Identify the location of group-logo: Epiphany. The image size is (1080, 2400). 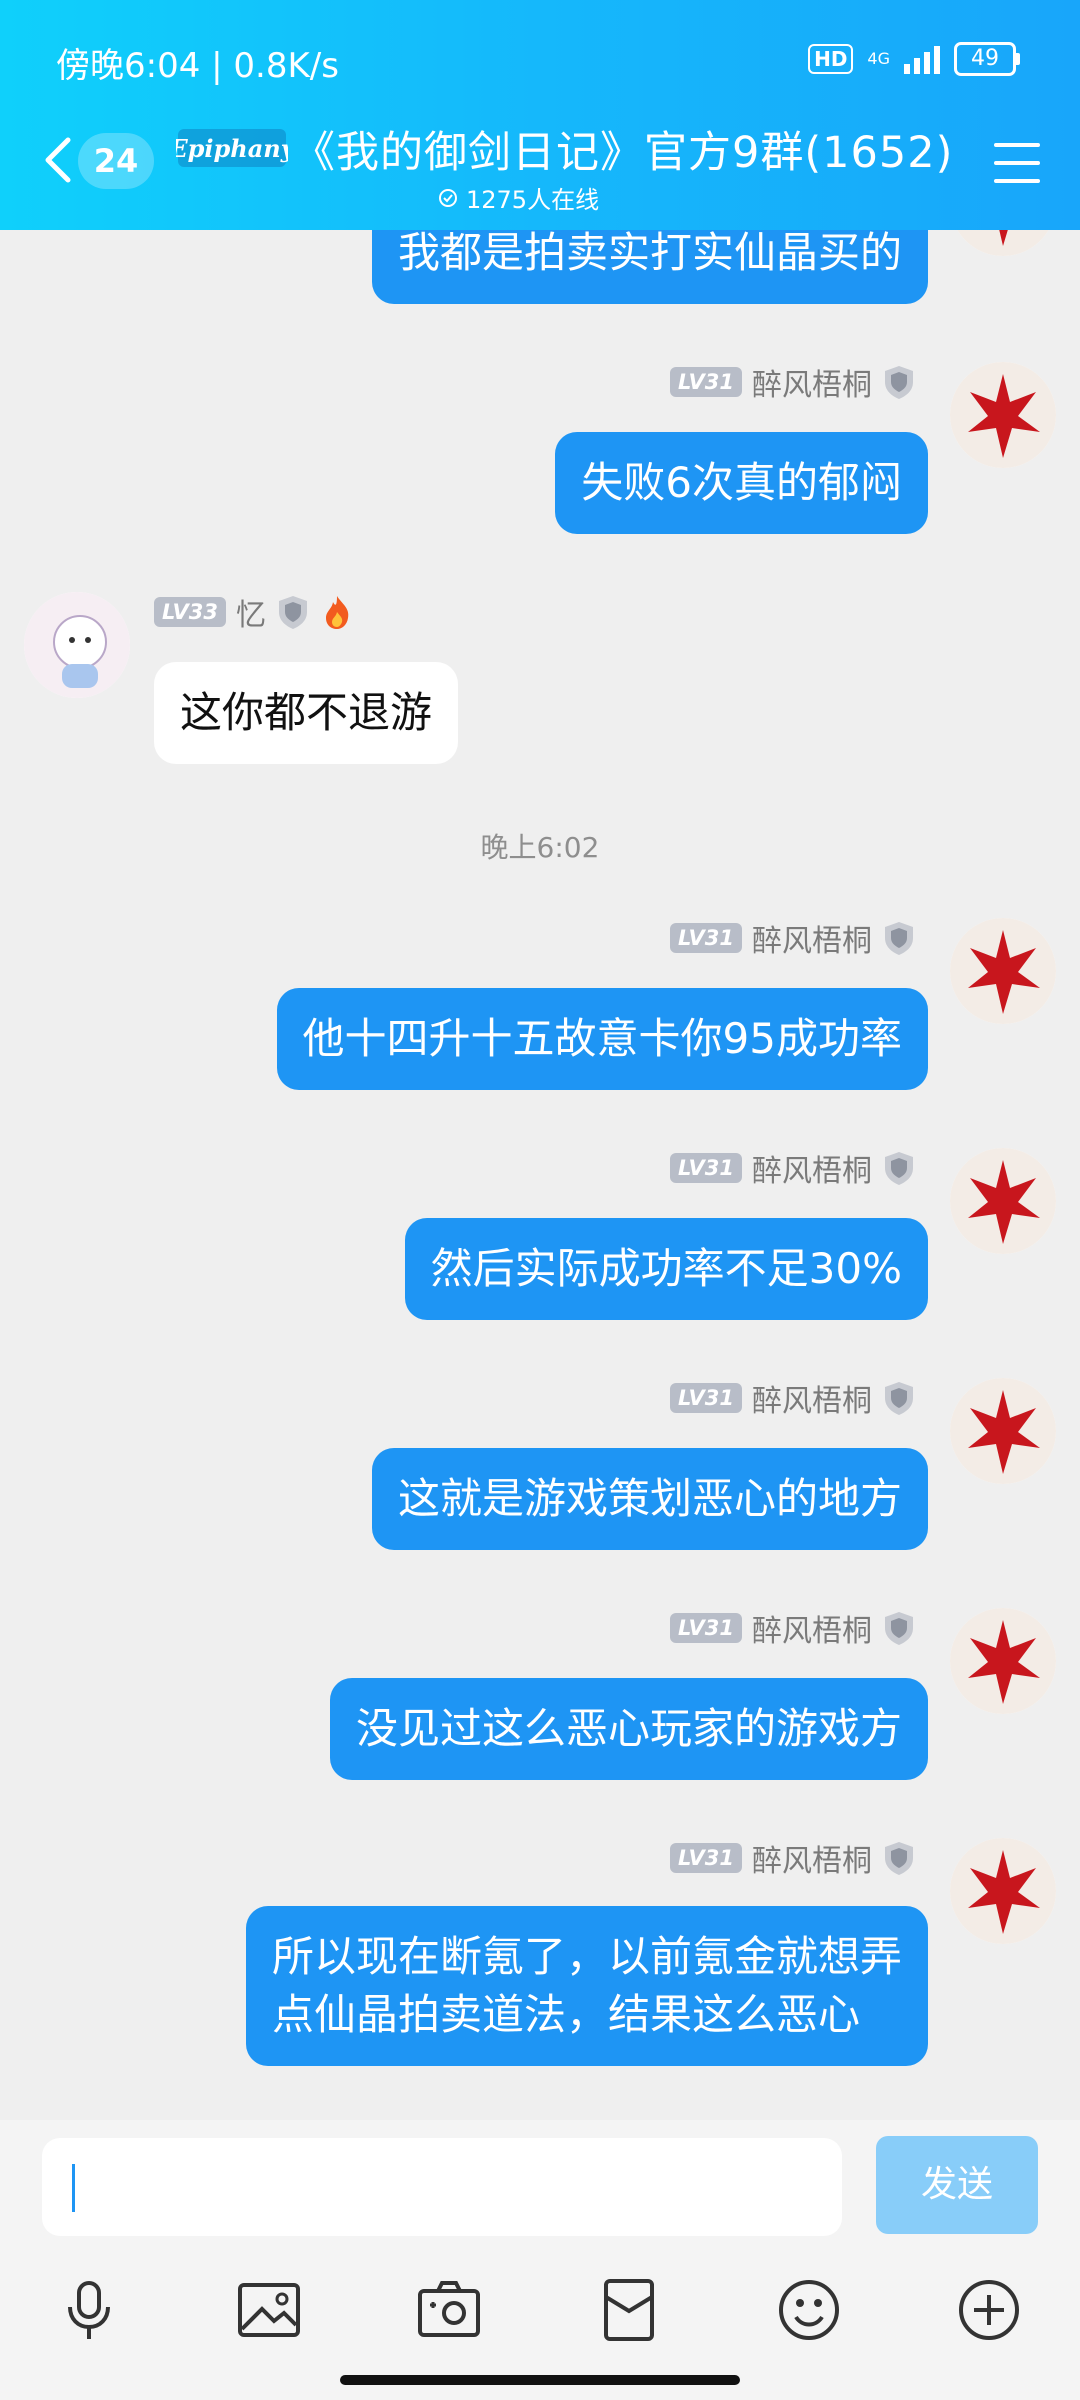
(232, 148).